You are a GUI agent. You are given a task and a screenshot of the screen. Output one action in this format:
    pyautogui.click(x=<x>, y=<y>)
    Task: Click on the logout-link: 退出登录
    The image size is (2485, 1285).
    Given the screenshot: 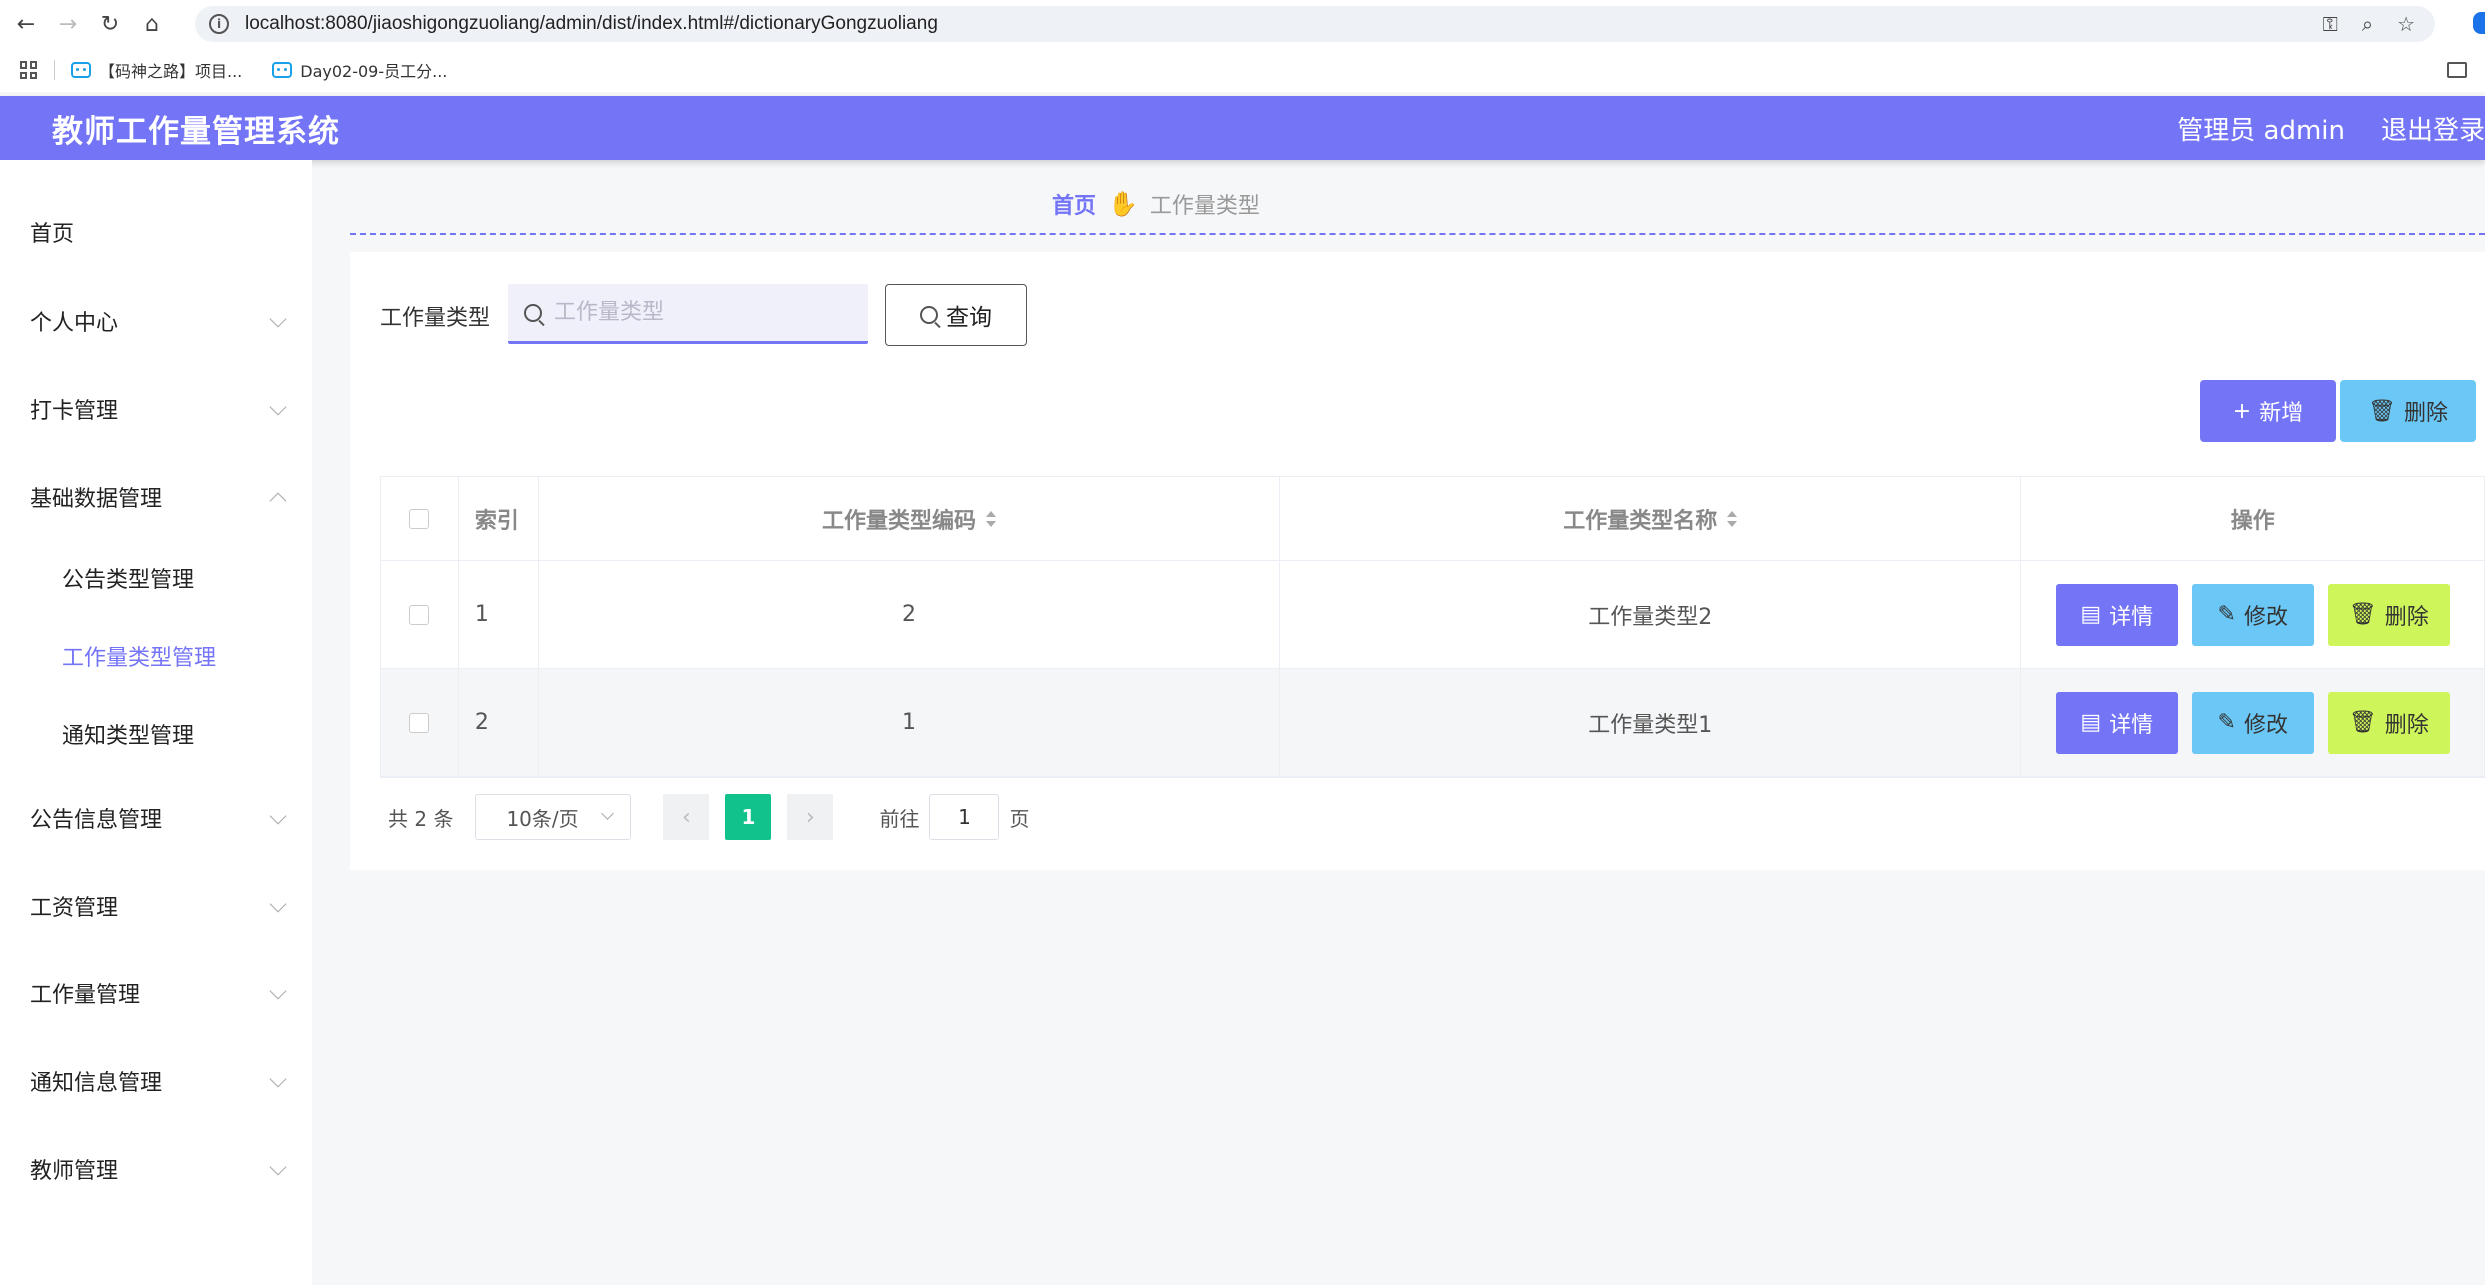 What is the action you would take?
    pyautogui.click(x=2433, y=128)
    